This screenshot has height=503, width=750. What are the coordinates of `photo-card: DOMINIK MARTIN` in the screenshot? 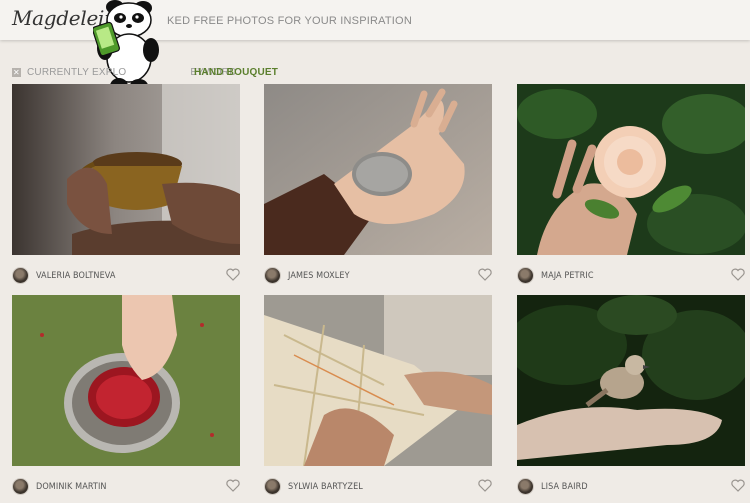 It's located at (126, 398).